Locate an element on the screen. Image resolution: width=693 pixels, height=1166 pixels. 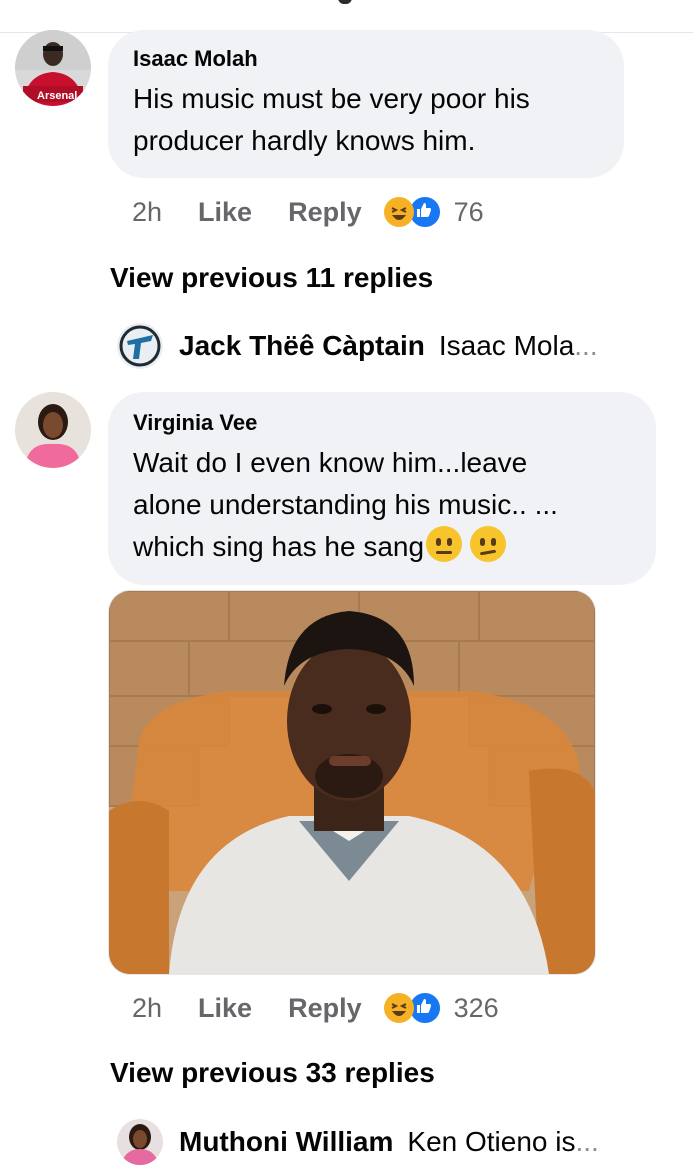
view-previous-replies-link: View previous 33 replies is located at coordinates (272, 1073).